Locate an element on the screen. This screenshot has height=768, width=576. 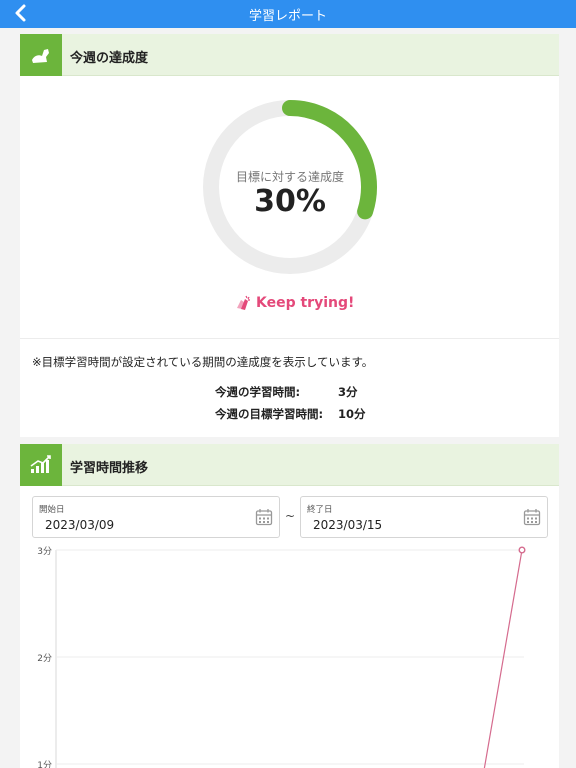
y-tick-label: 2分 is located at coordinates (44, 658).